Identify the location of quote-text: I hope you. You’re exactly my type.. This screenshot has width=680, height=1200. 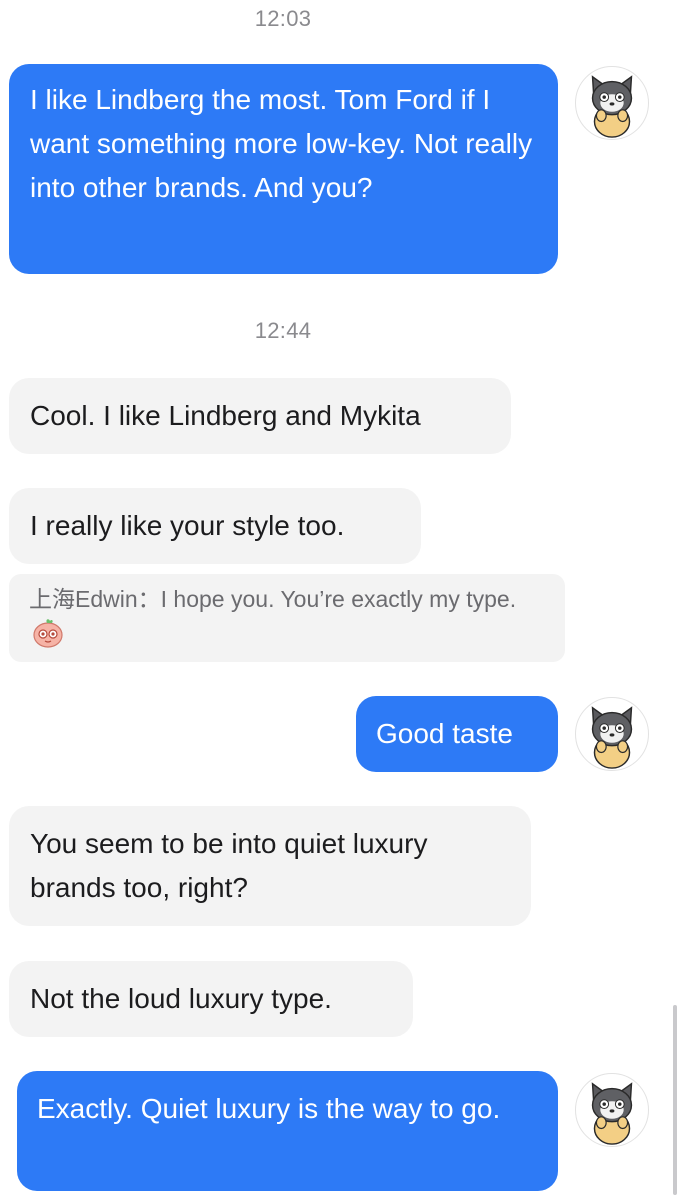
(338, 599).